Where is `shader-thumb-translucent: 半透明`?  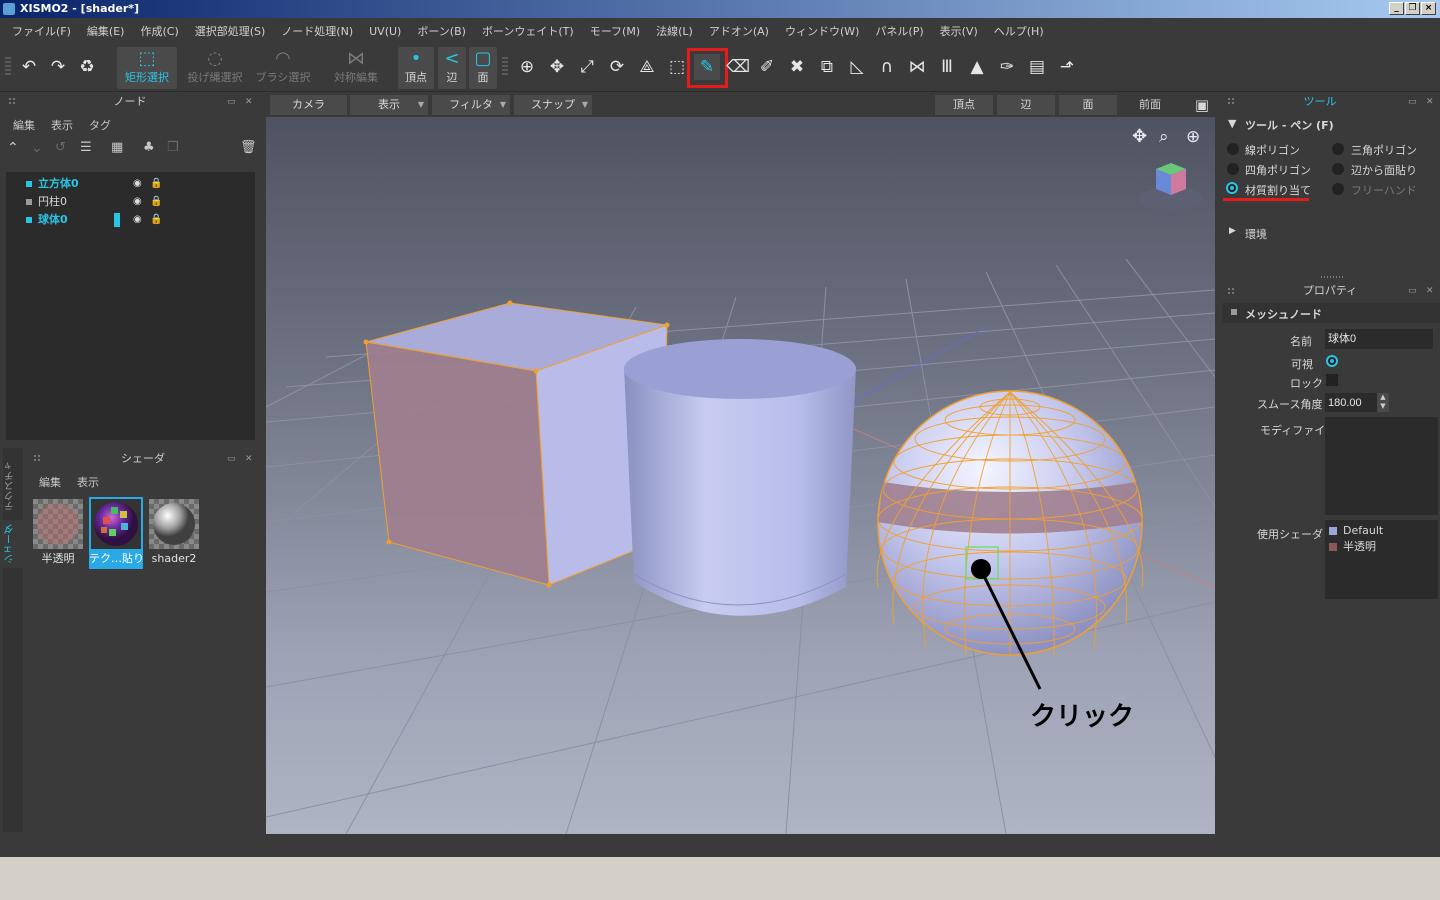 shader-thumb-translucent: 半透明 is located at coordinates (58, 533).